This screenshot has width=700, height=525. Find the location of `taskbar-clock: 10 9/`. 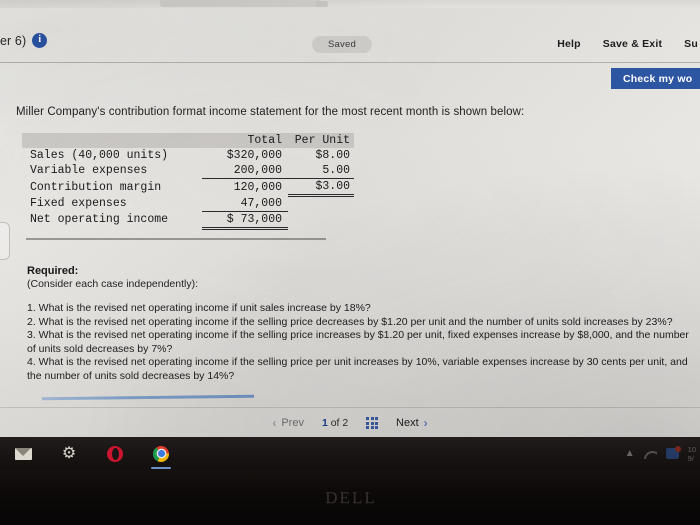

taskbar-clock: 10 9/ is located at coordinates (692, 454).